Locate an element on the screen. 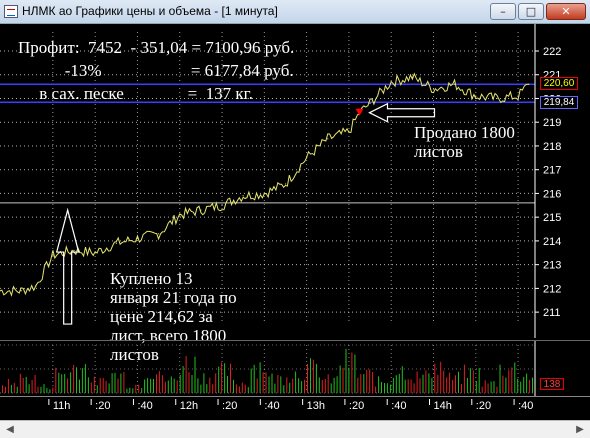 This screenshot has height=438, width=590. price-tick-label: 219 is located at coordinates (552, 123).